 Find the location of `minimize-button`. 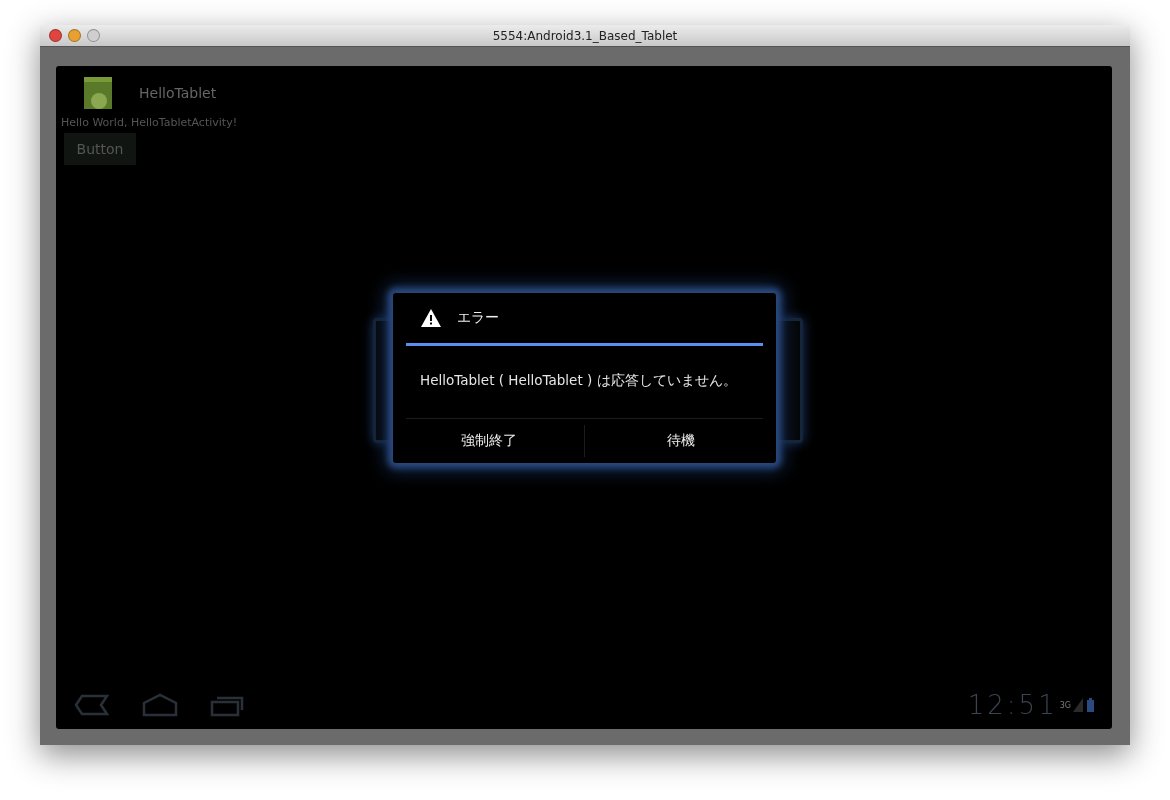

minimize-button is located at coordinates (74, 35).